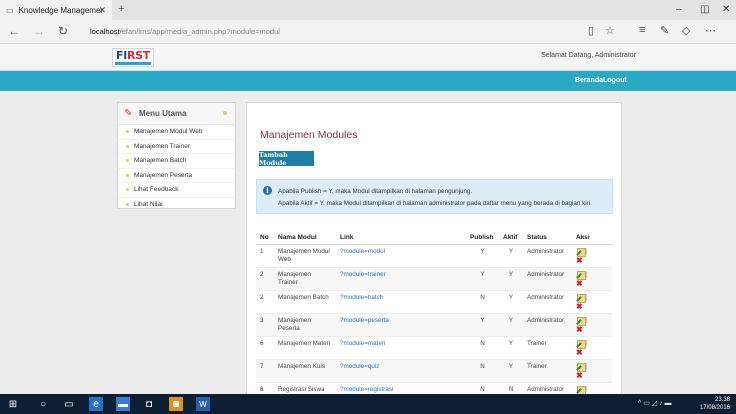 The width and height of the screenshot is (736, 414). What do you see at coordinates (69, 404) in the screenshot?
I see `task-view-icon: ▭` at bounding box center [69, 404].